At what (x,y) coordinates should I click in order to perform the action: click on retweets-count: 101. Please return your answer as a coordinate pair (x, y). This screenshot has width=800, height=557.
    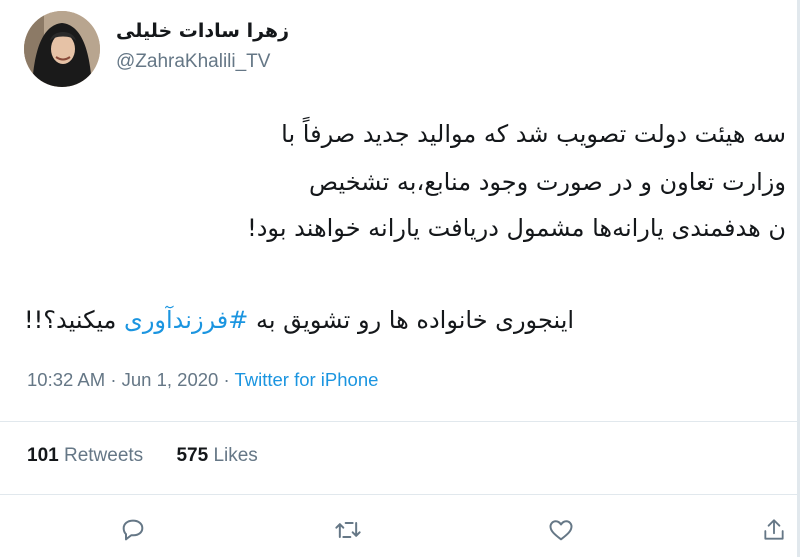
    Looking at the image, I should click on (43, 455).